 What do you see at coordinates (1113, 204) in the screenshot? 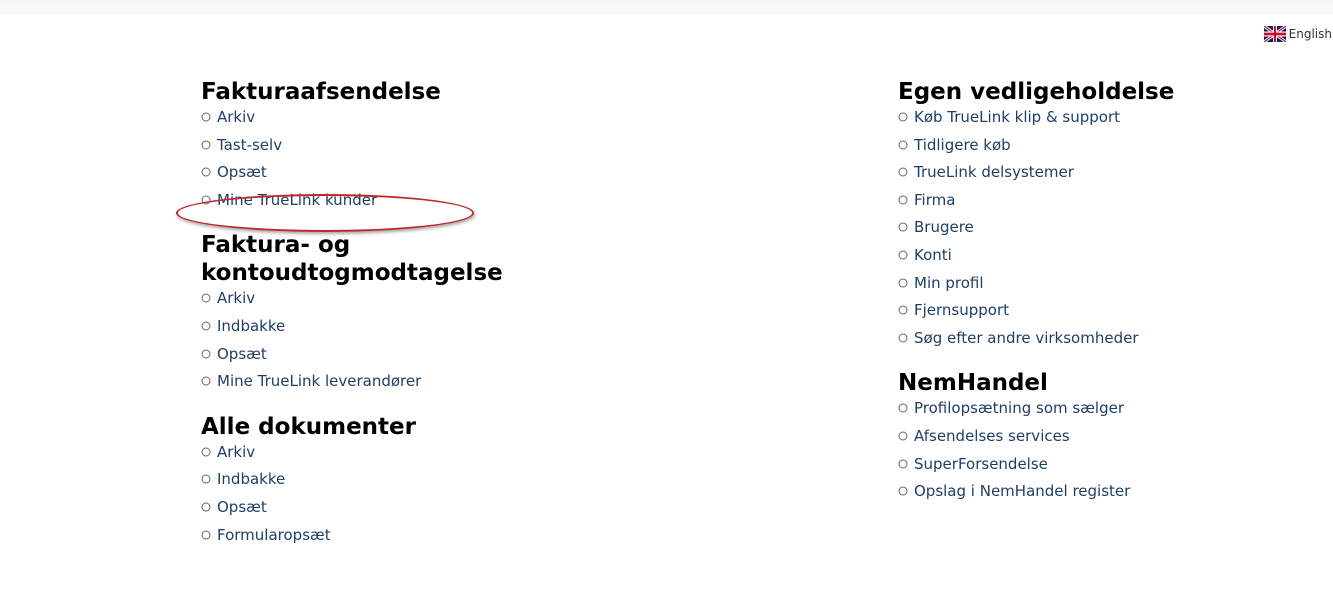
I see `menu-item-firma: Firma` at bounding box center [1113, 204].